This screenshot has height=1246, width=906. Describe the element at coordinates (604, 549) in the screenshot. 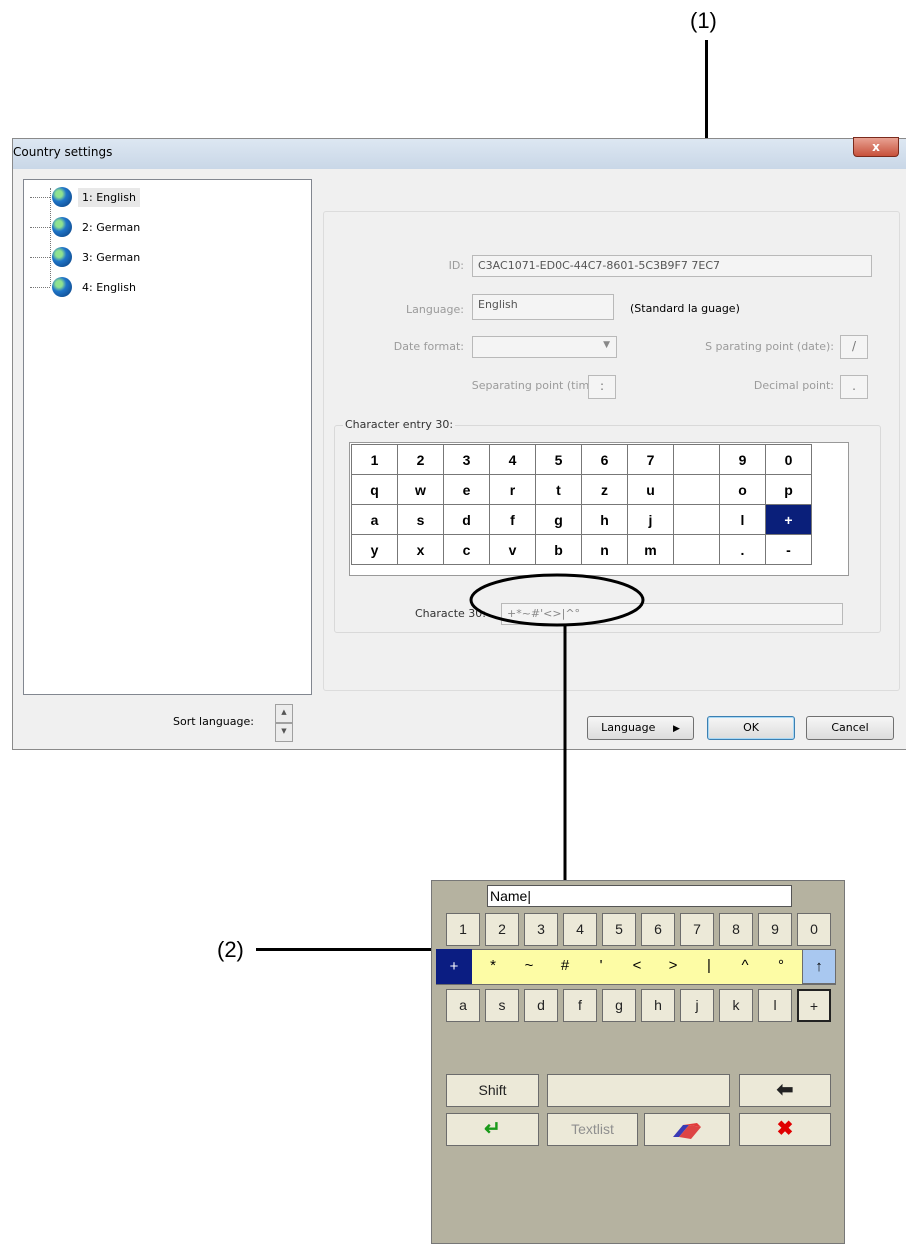

I see `char-key: n` at that location.